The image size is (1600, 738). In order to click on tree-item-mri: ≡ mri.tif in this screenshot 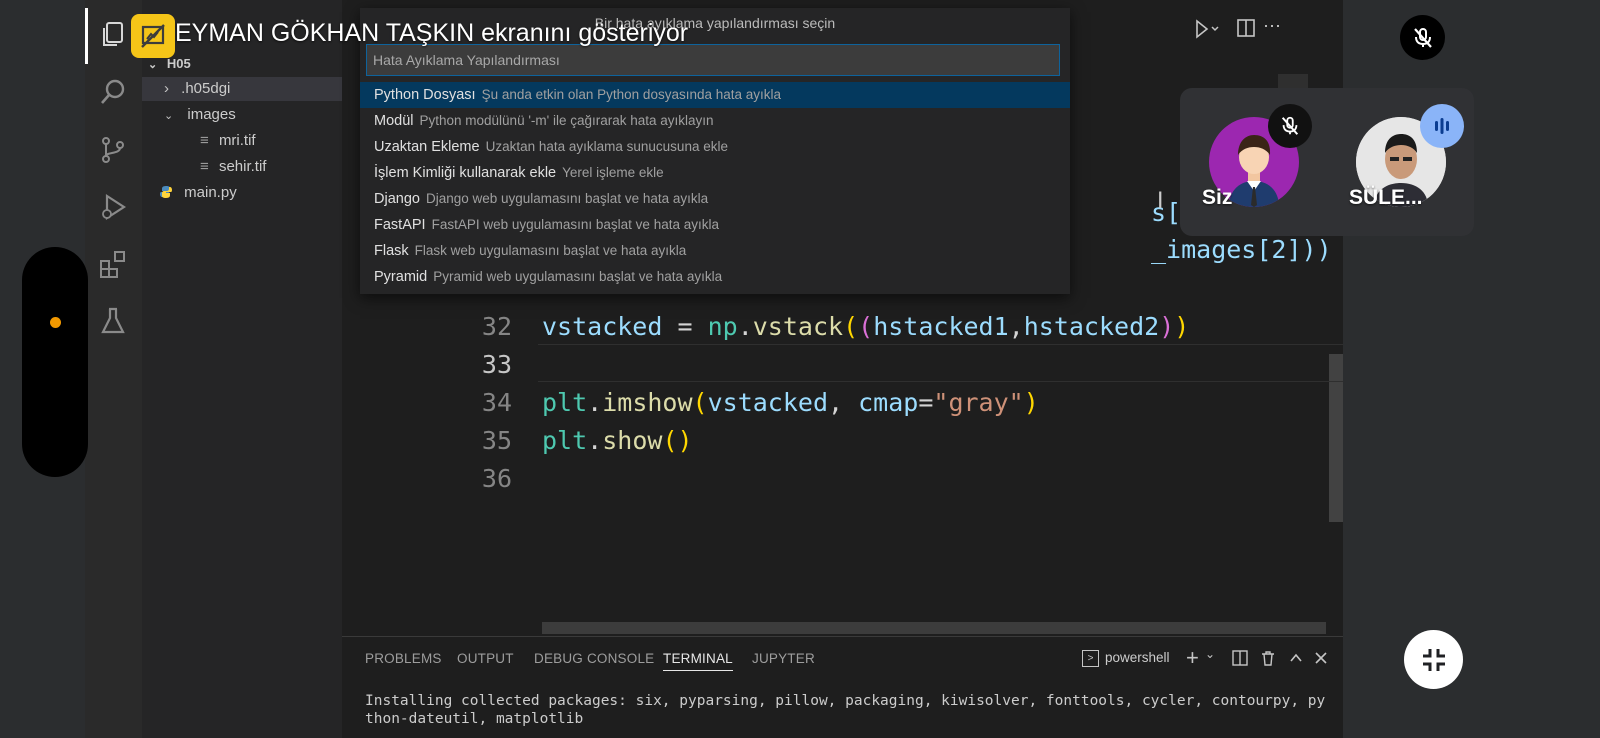, I will do `click(228, 141)`.